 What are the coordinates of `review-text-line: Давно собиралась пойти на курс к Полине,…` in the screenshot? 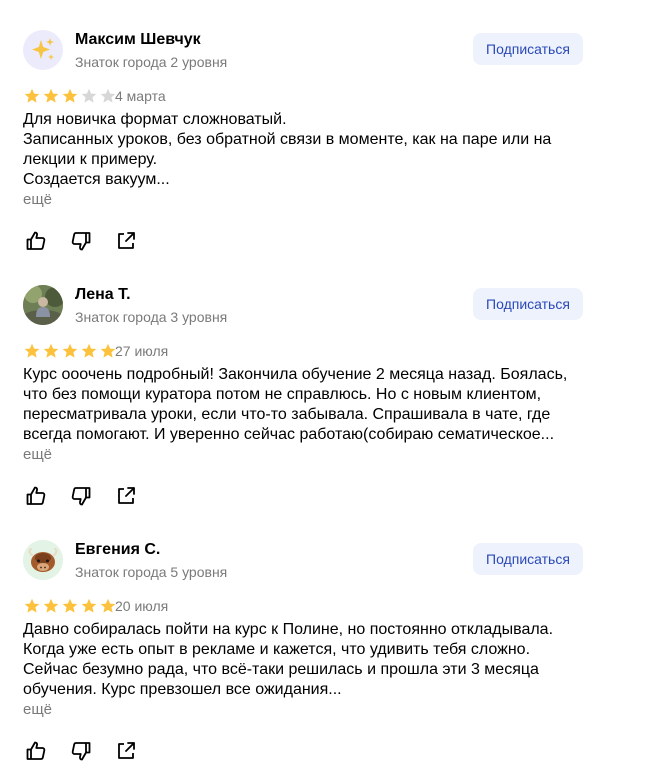 It's located at (288, 629).